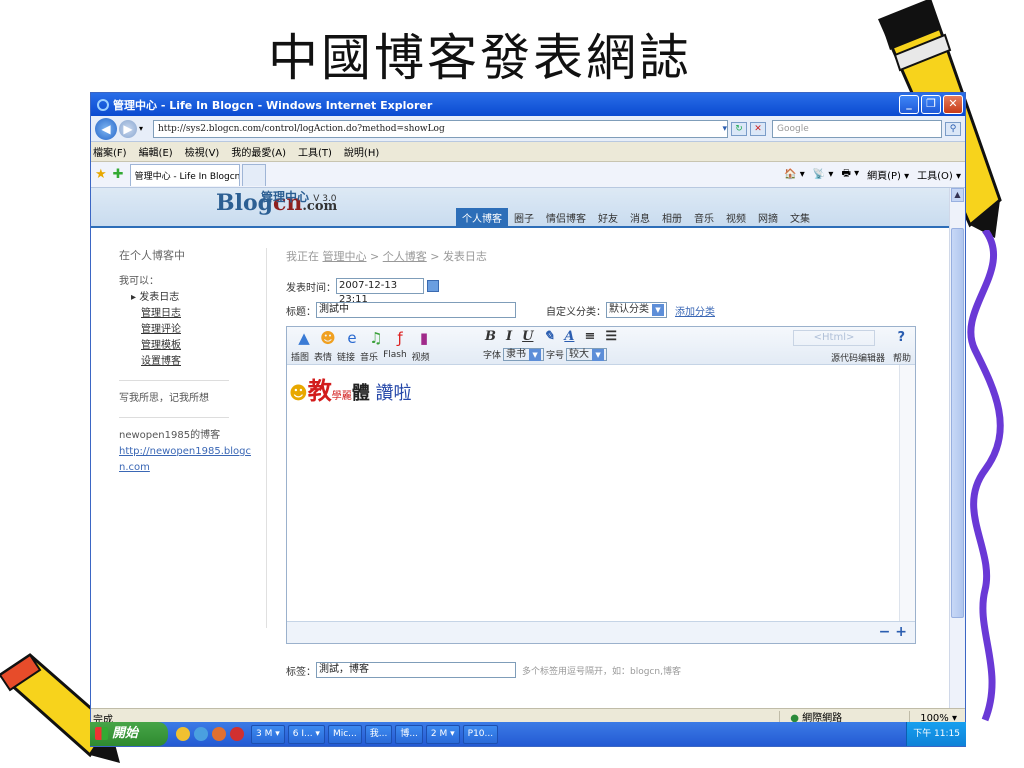 The height and width of the screenshot is (768, 1024). Describe the element at coordinates (361, 151) in the screenshot. I see `menu-help: 說明(H)` at that location.